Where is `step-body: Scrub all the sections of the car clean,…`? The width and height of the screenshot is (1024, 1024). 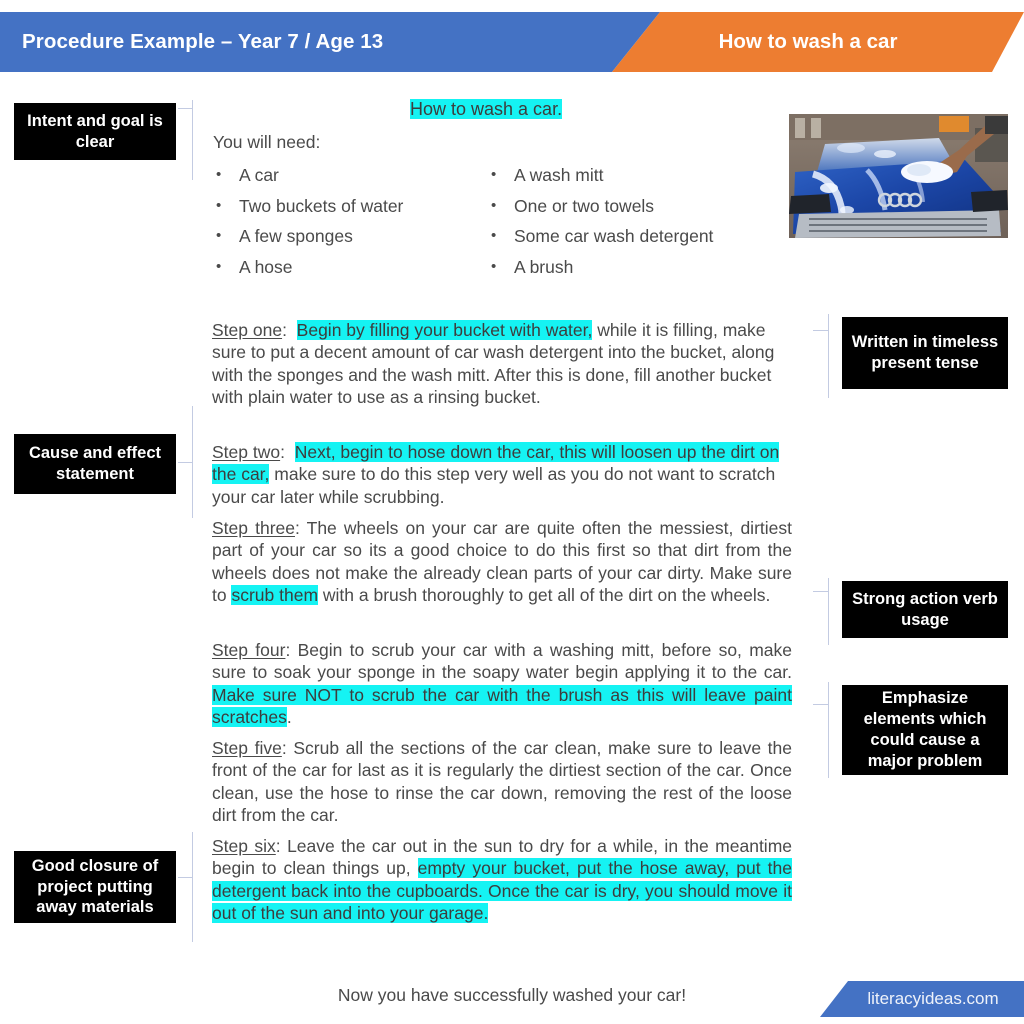
step-body: Scrub all the sections of the car clean,… is located at coordinates (502, 782).